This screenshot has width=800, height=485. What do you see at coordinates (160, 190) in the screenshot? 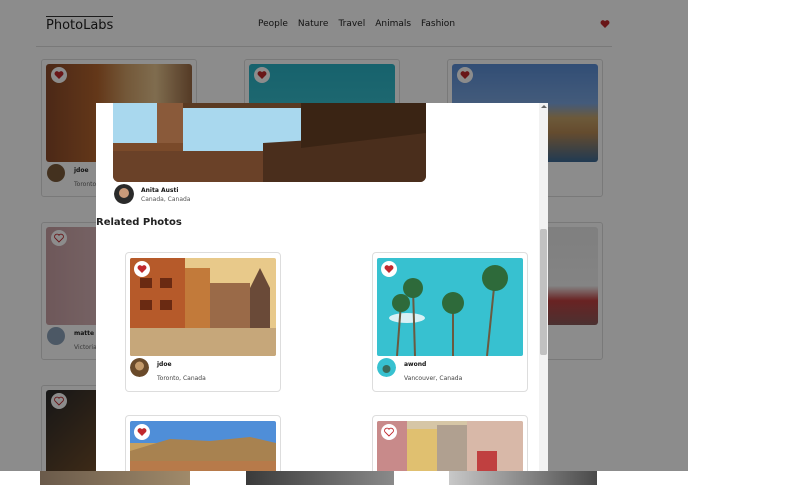
I see `photographer-name: Anita Austi` at bounding box center [160, 190].